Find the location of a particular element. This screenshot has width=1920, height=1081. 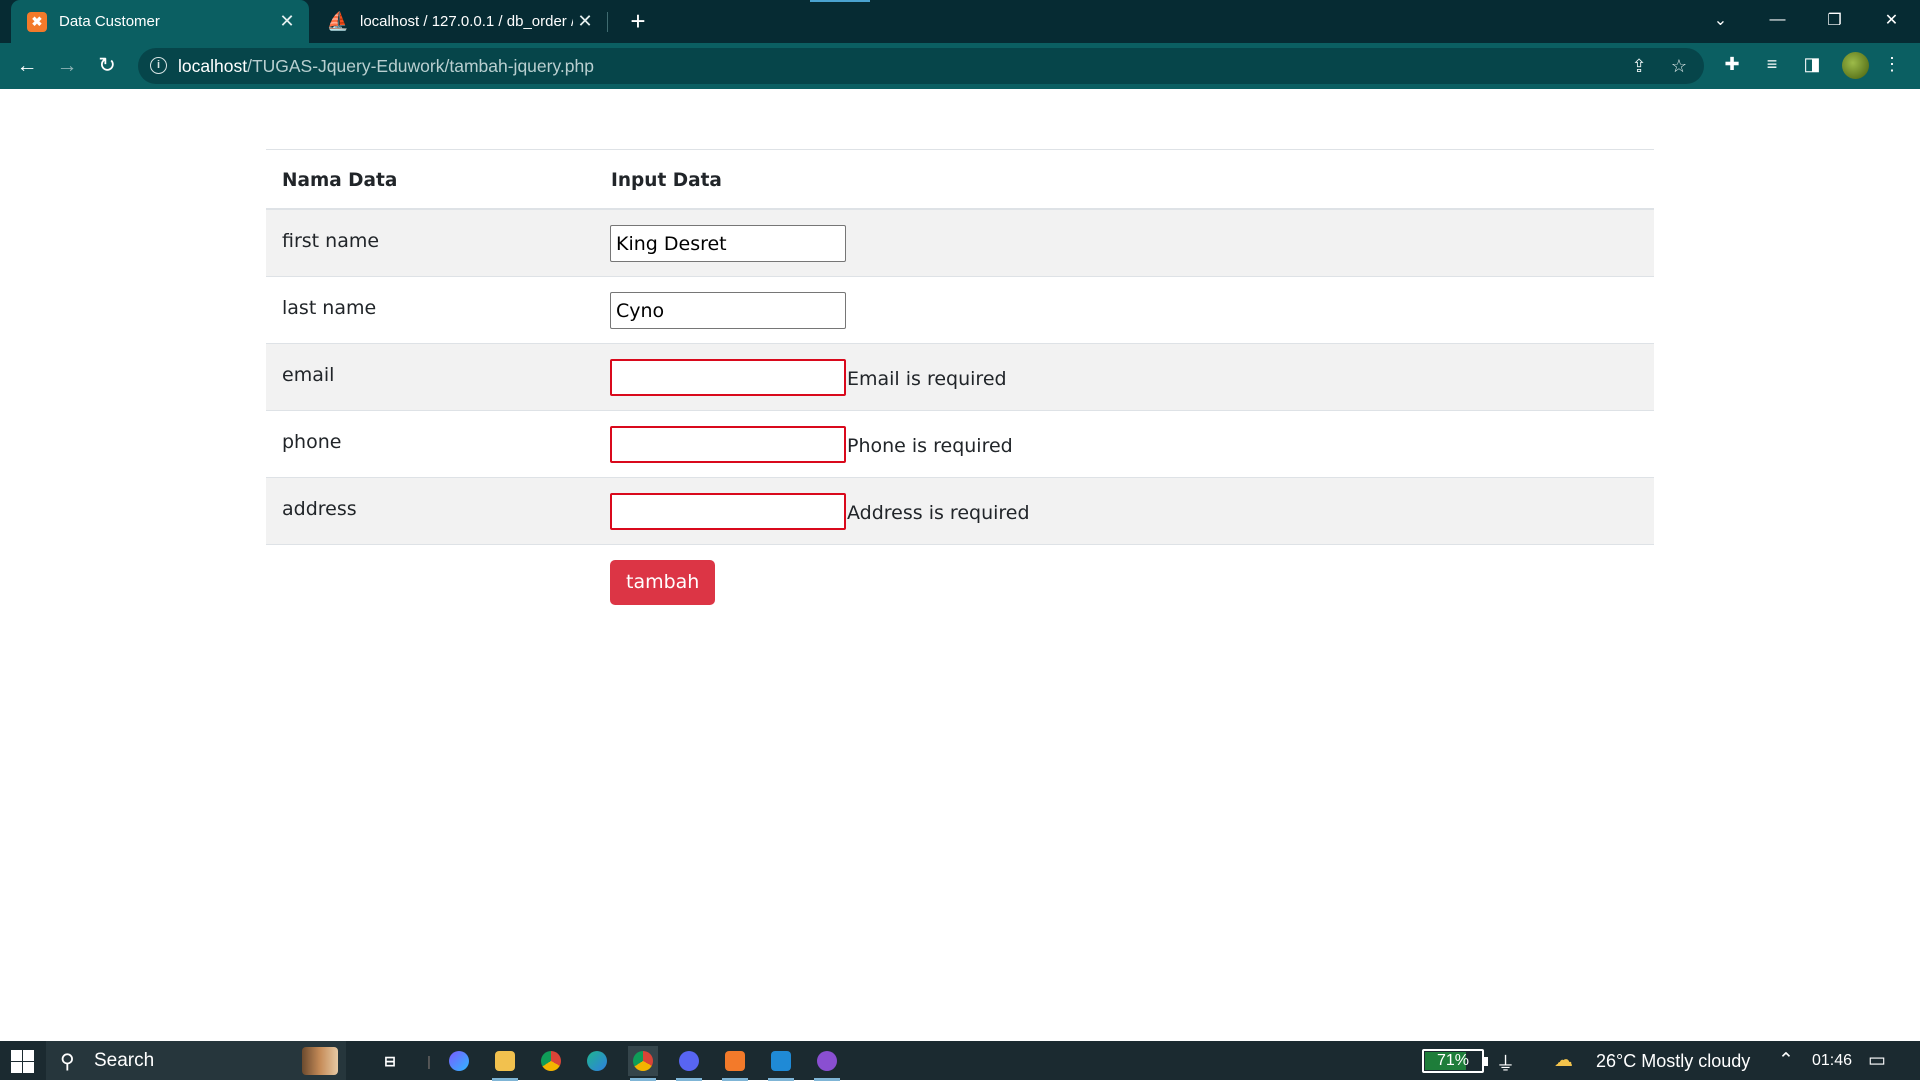

side-panel-icon: ◨ is located at coordinates (1812, 64).